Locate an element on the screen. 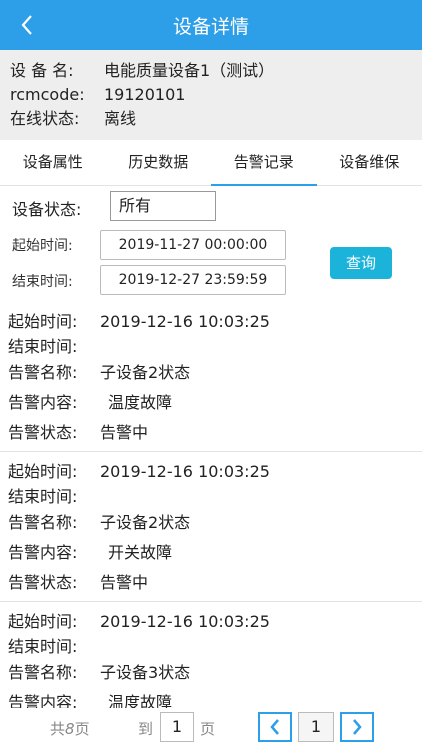 This screenshot has height=750, width=422. tab-device-properties: 设备属性 is located at coordinates (53, 162).